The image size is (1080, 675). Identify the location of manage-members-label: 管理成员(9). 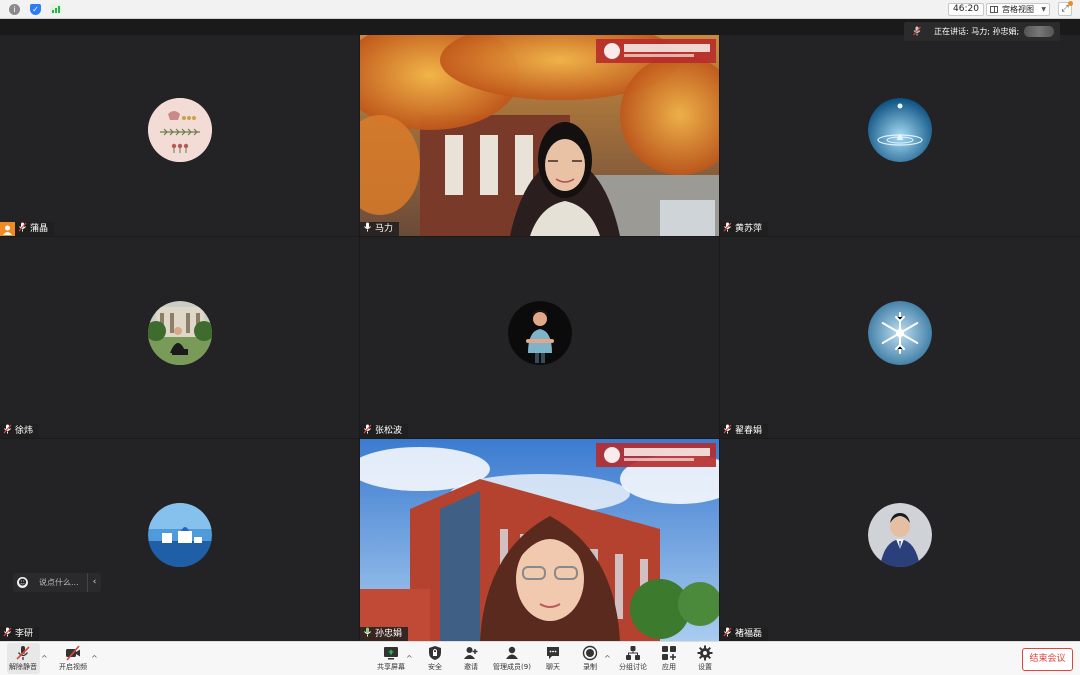
(512, 667).